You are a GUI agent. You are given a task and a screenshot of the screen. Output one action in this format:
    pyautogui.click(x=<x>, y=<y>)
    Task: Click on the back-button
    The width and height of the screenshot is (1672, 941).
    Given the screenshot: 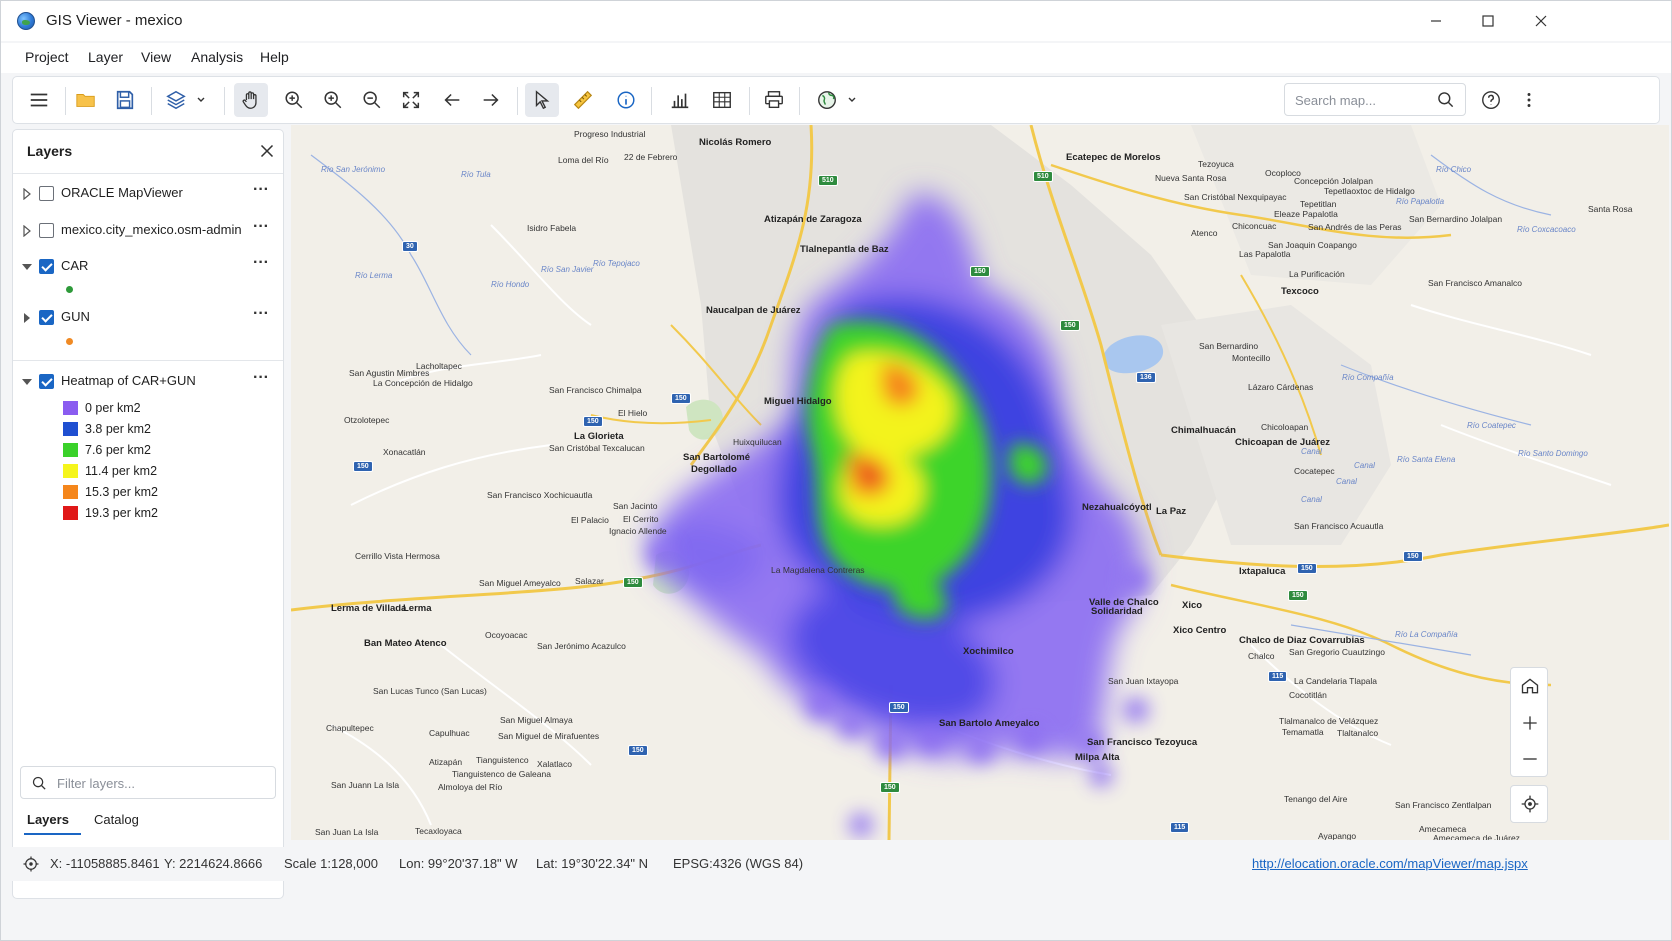 What is the action you would take?
    pyautogui.click(x=452, y=100)
    